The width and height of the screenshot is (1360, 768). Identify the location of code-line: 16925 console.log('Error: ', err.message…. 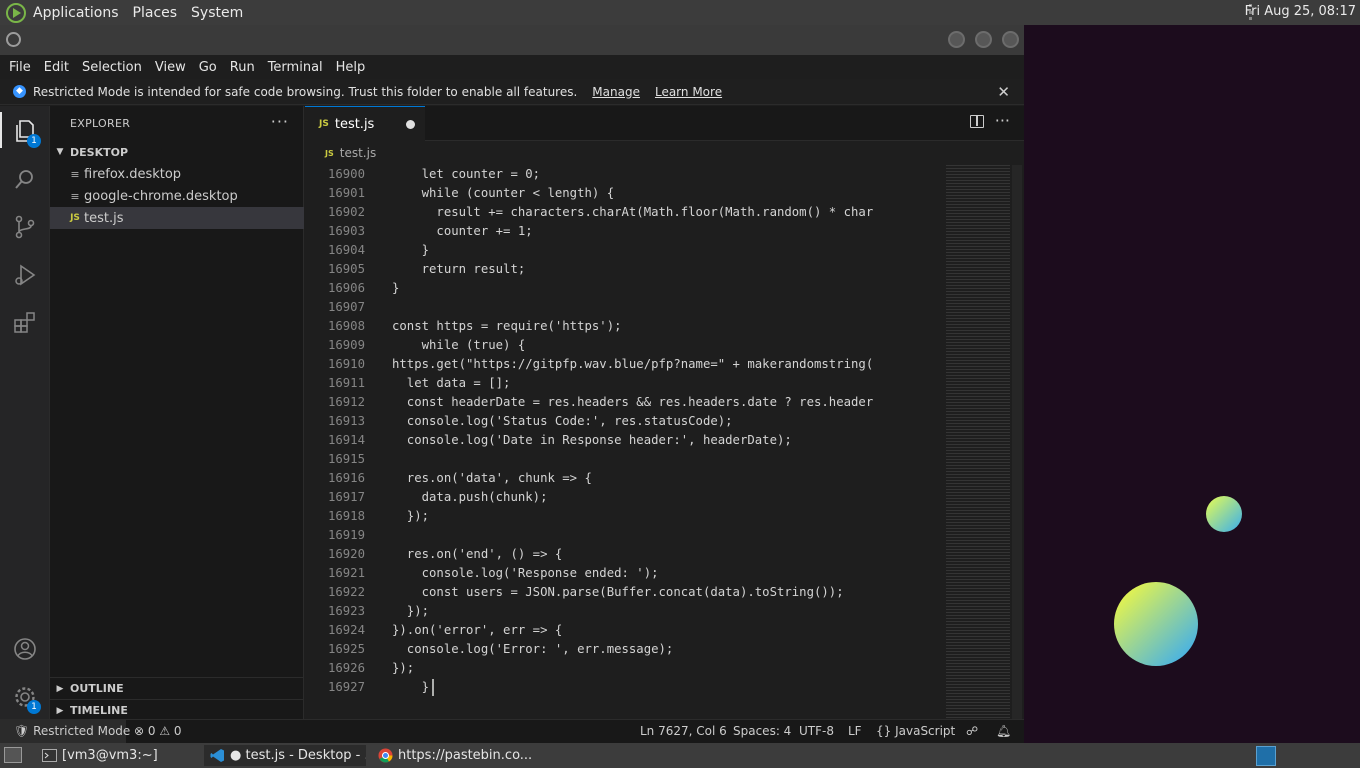
(625, 649).